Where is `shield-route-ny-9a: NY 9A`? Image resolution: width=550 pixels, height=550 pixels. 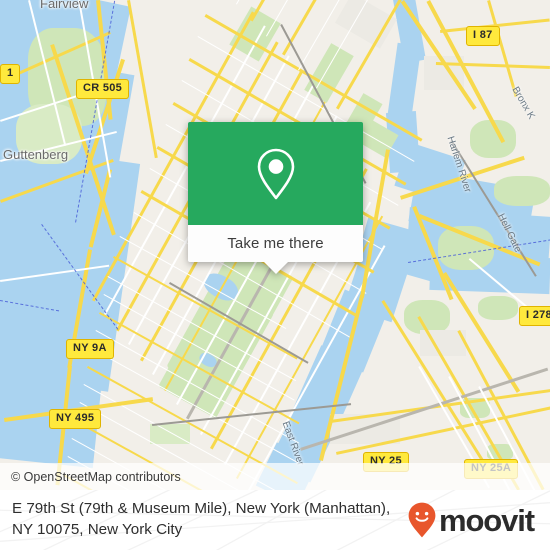 shield-route-ny-9a: NY 9A is located at coordinates (90, 349).